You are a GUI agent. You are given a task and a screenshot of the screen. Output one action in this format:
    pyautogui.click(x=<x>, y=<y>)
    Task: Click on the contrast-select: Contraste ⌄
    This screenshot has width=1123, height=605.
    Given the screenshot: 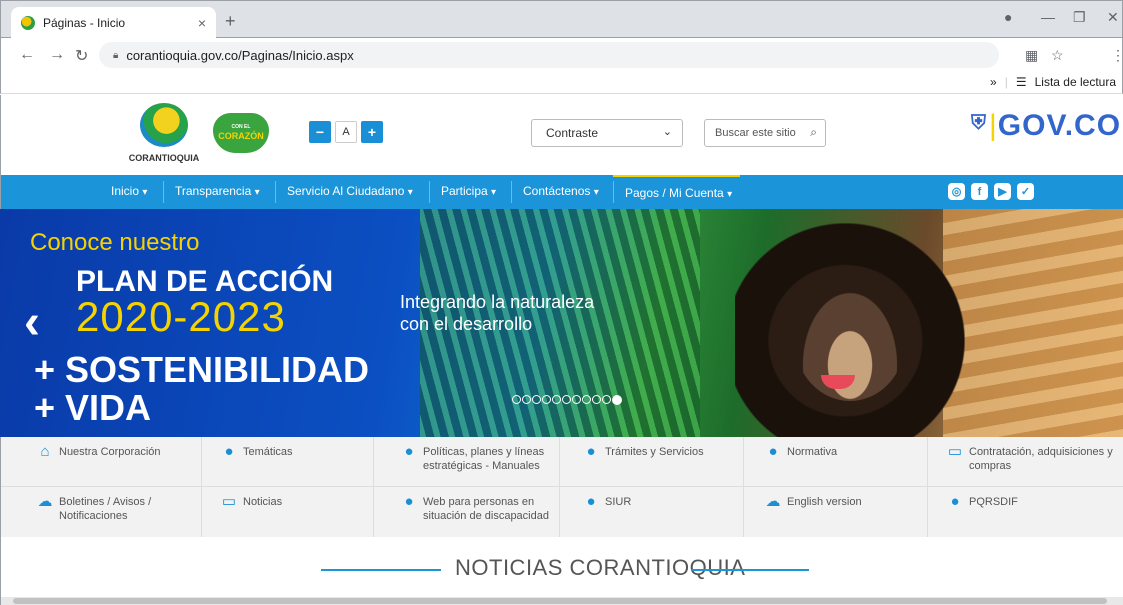 What is the action you would take?
    pyautogui.click(x=607, y=133)
    